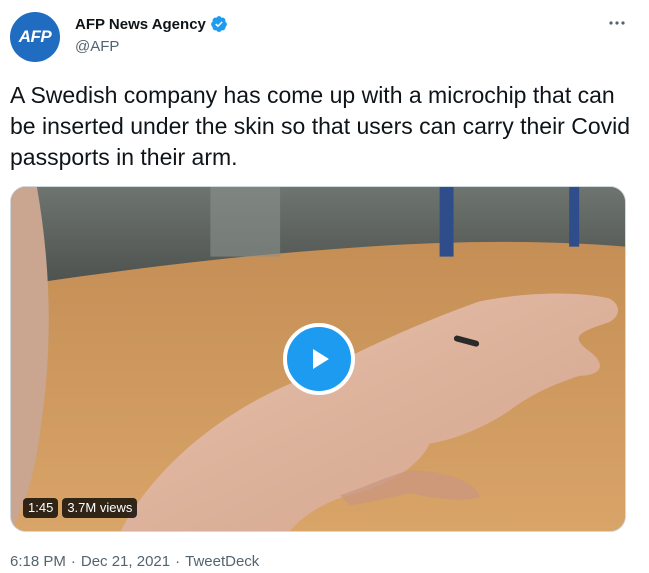 This screenshot has width=649, height=573. Describe the element at coordinates (151, 35) in the screenshot. I see `author-info: AFP News Agency @AFP` at that location.